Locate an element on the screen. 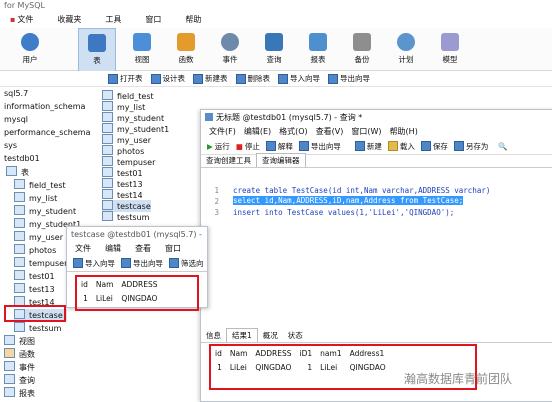 The height and width of the screenshot is (402, 552). backup-icon is located at coordinates (362, 42).